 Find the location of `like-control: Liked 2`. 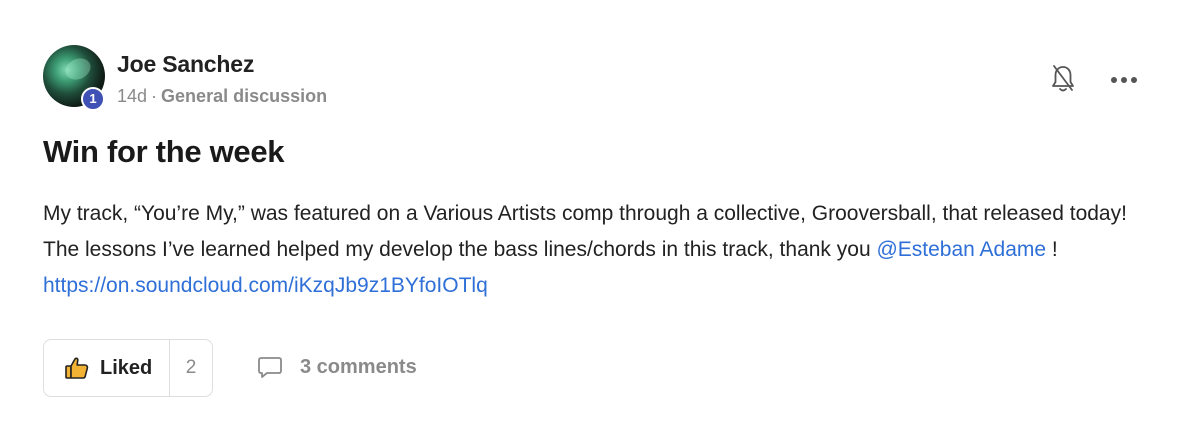

like-control: Liked 2 is located at coordinates (128, 368).